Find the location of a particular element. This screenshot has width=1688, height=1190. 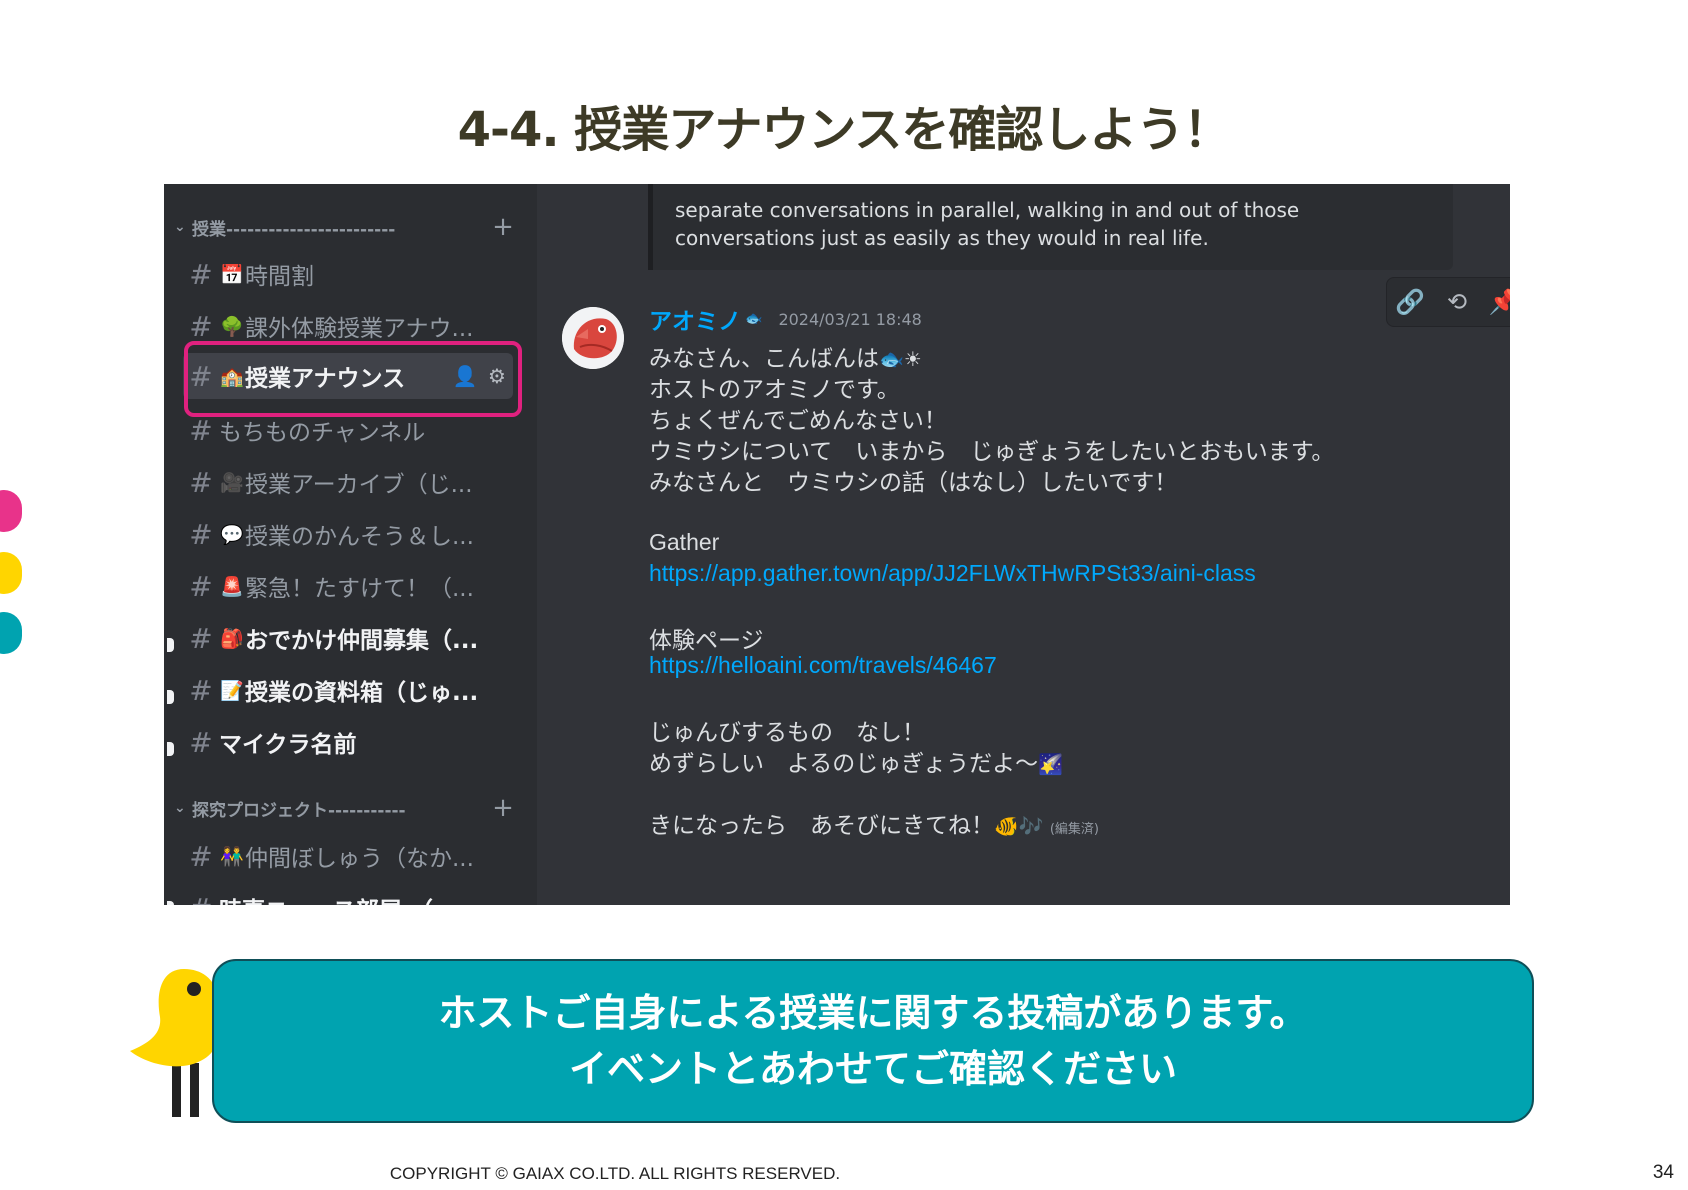

people-icon: 👫 is located at coordinates (232, 856).